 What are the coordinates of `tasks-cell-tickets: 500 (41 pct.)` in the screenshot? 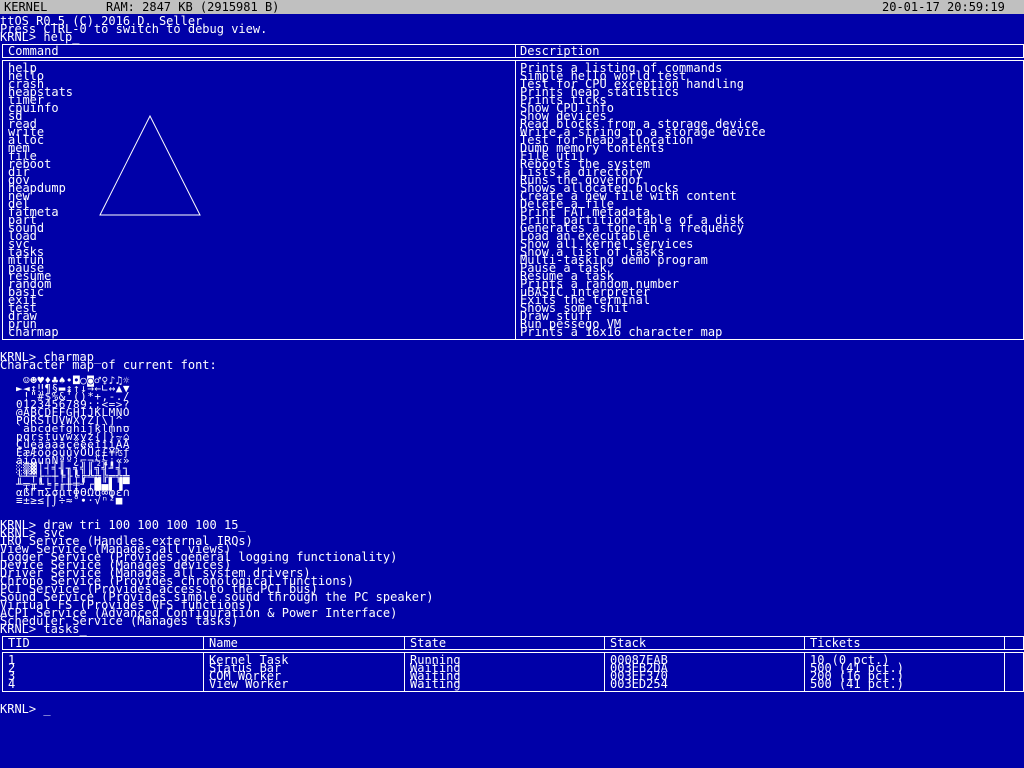 It's located at (857, 684).